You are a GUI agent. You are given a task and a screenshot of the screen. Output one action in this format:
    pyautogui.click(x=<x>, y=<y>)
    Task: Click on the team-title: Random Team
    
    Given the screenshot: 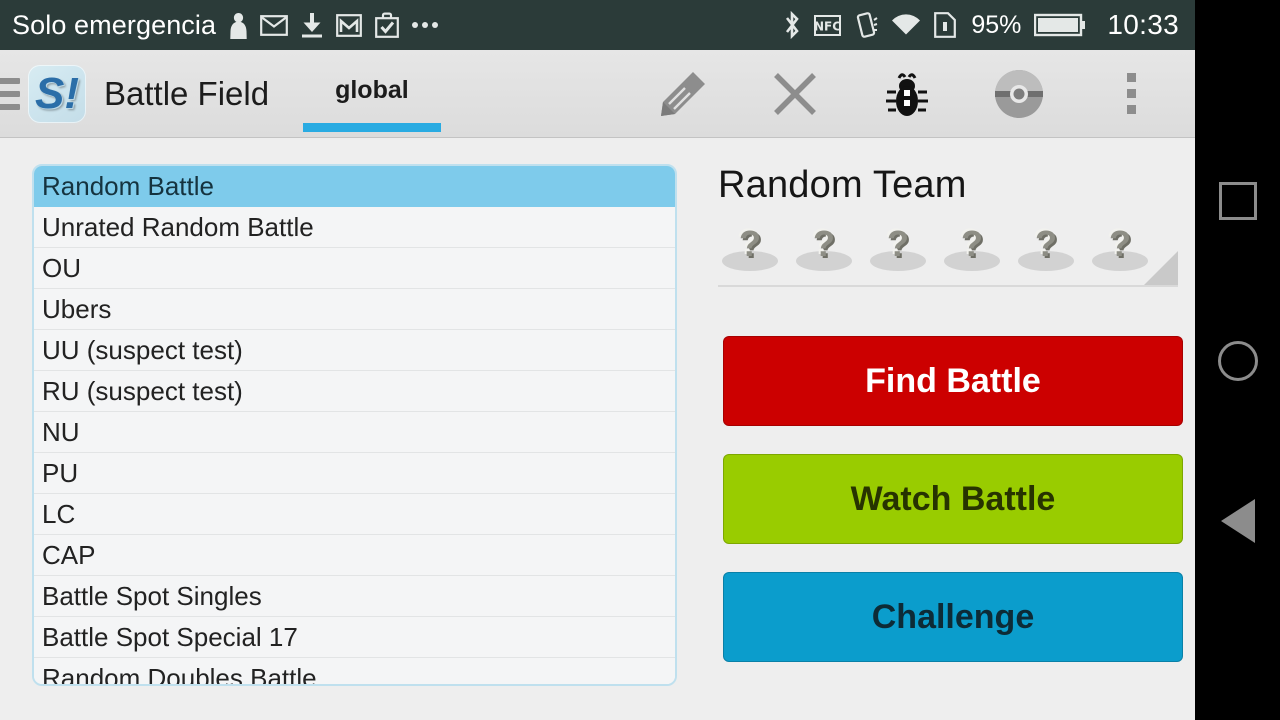 What is the action you would take?
    pyautogui.click(x=842, y=185)
    